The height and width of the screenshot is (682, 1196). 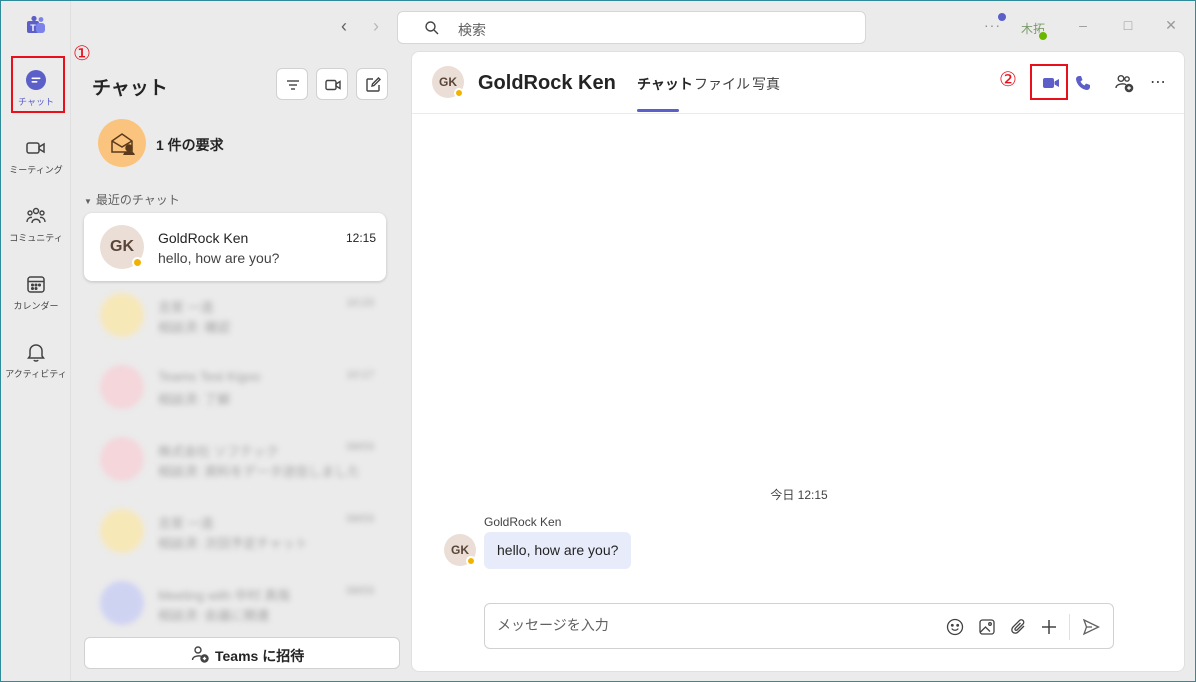 What do you see at coordinates (1019, 627) in the screenshot?
I see `attach-icon` at bounding box center [1019, 627].